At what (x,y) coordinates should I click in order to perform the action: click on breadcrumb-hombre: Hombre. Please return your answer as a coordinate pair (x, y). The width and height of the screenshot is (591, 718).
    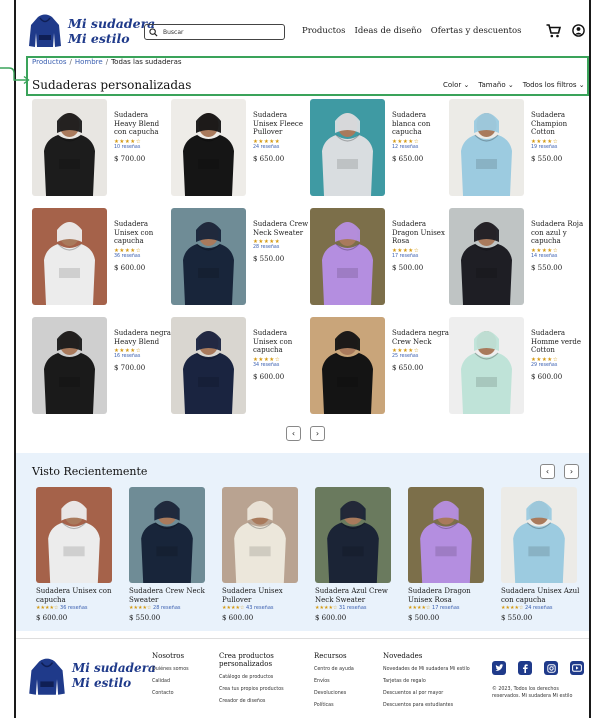
    Looking at the image, I should click on (89, 62).